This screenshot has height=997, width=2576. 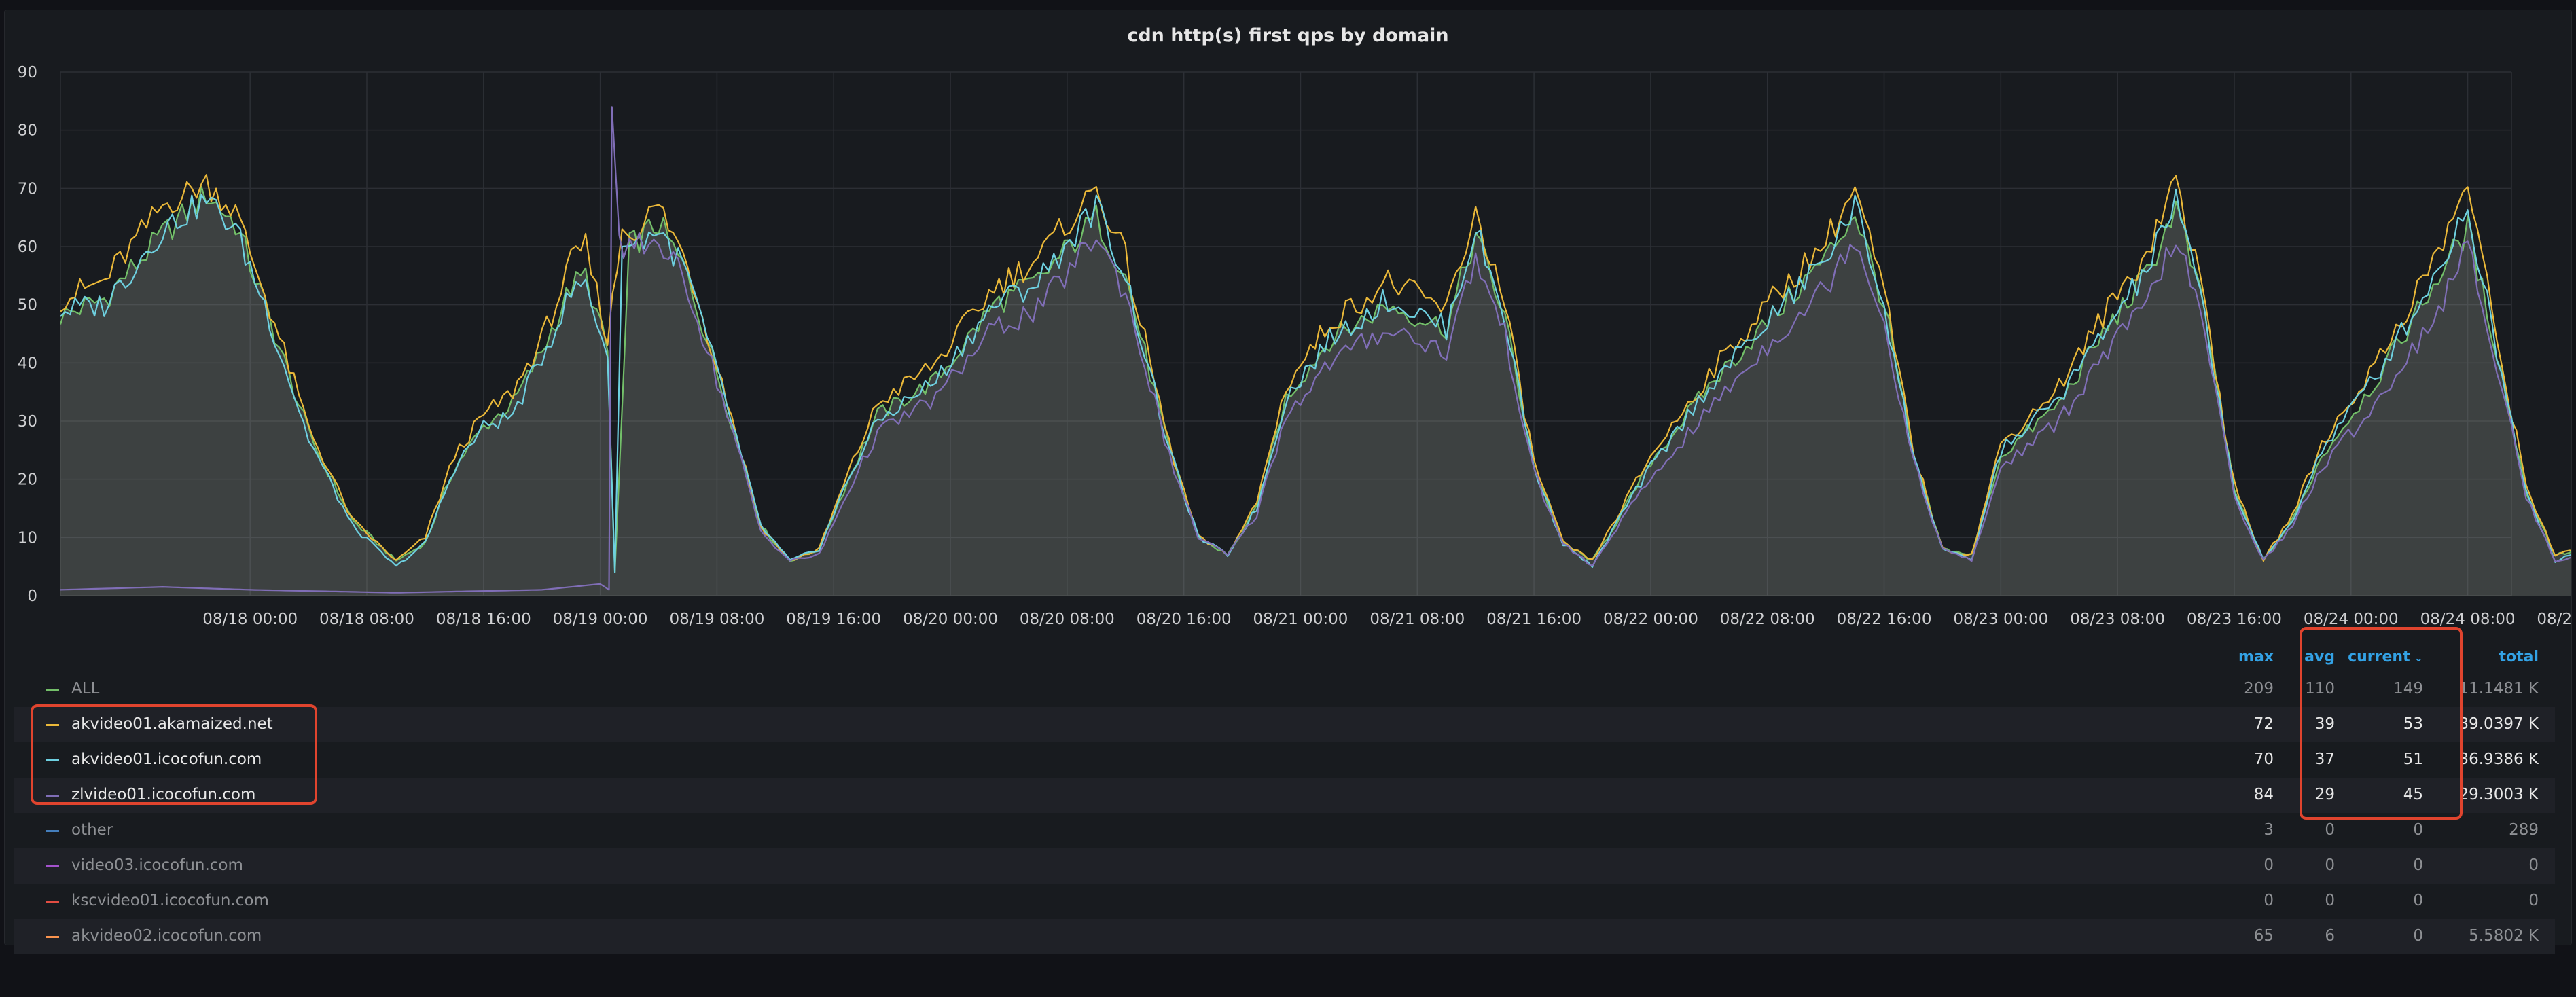 What do you see at coordinates (1184, 619) in the screenshot?
I see `x-tick-label: 08/20 16:00` at bounding box center [1184, 619].